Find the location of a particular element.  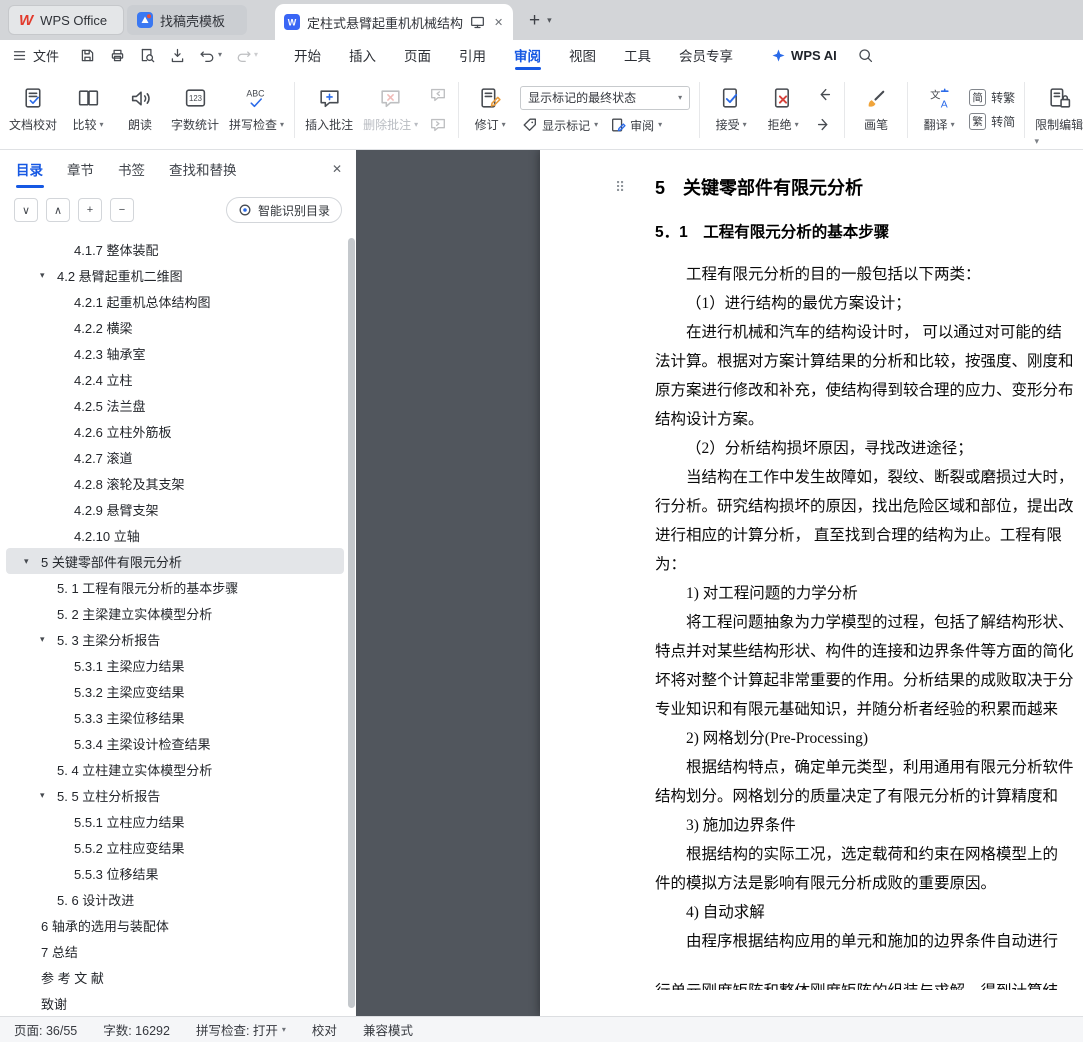

proofread-button: 校对 is located at coordinates (324, 1029).